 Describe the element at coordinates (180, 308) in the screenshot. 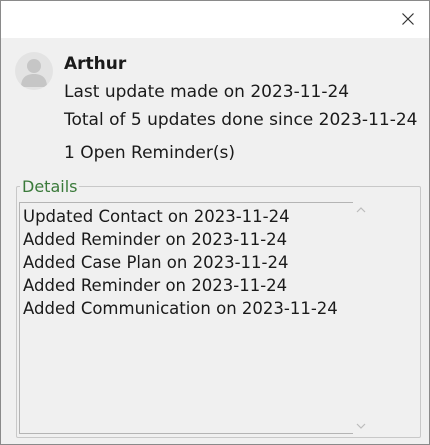

I see `list-item: Added Communication on 2023-11-24` at that location.